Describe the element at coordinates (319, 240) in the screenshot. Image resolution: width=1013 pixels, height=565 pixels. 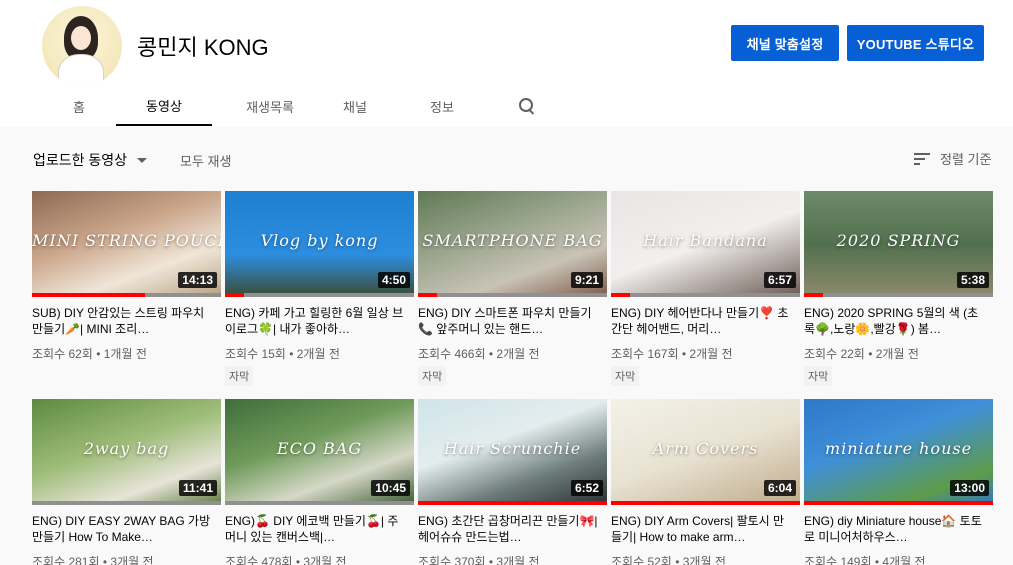
I see `thumbnail-caption: Vlog by kong` at that location.